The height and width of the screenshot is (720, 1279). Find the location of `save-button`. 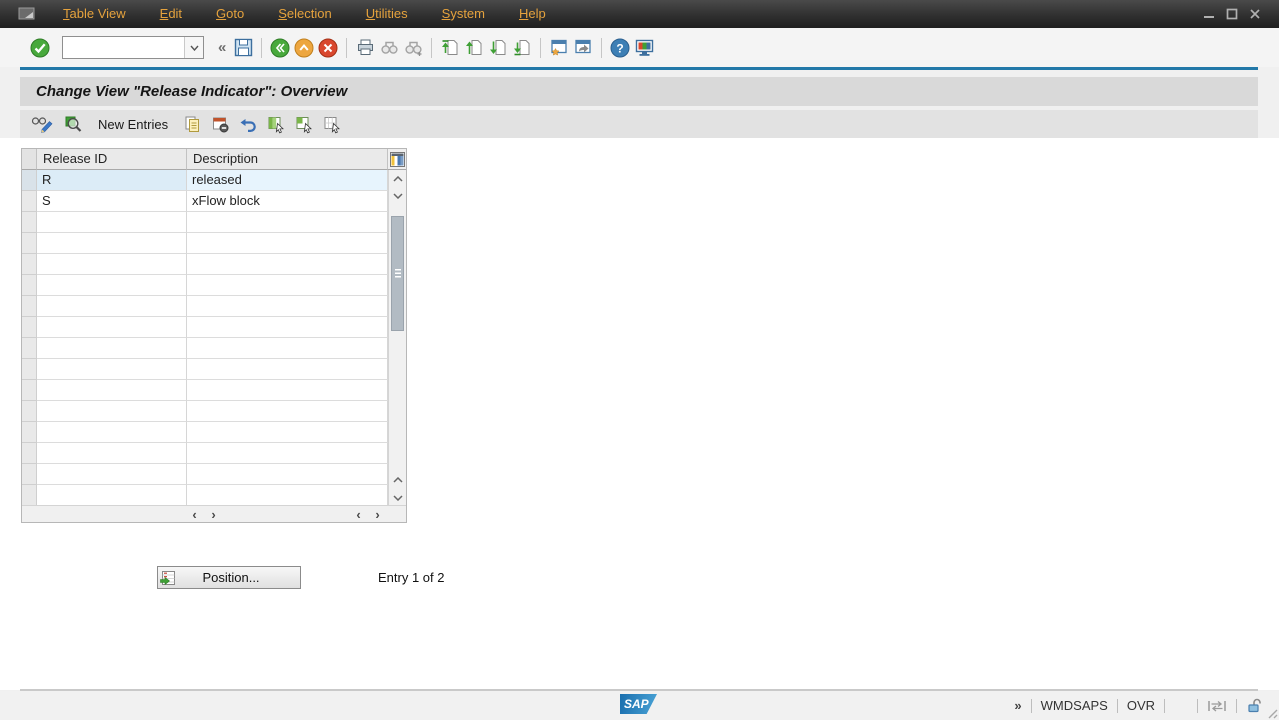

save-button is located at coordinates (243, 48).